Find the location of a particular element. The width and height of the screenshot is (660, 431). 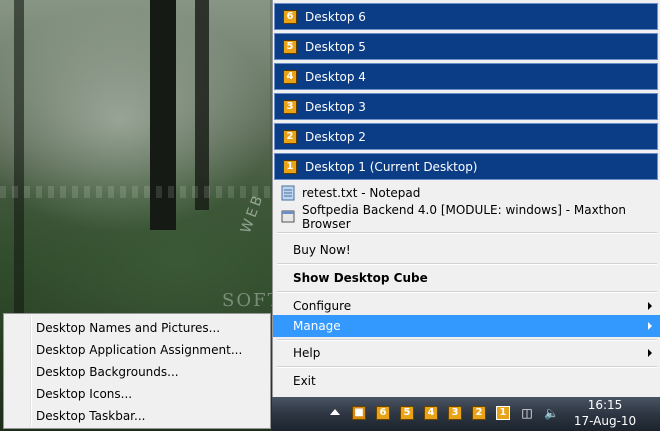

clock: 16:15 17-Aug-10 is located at coordinates (605, 413).